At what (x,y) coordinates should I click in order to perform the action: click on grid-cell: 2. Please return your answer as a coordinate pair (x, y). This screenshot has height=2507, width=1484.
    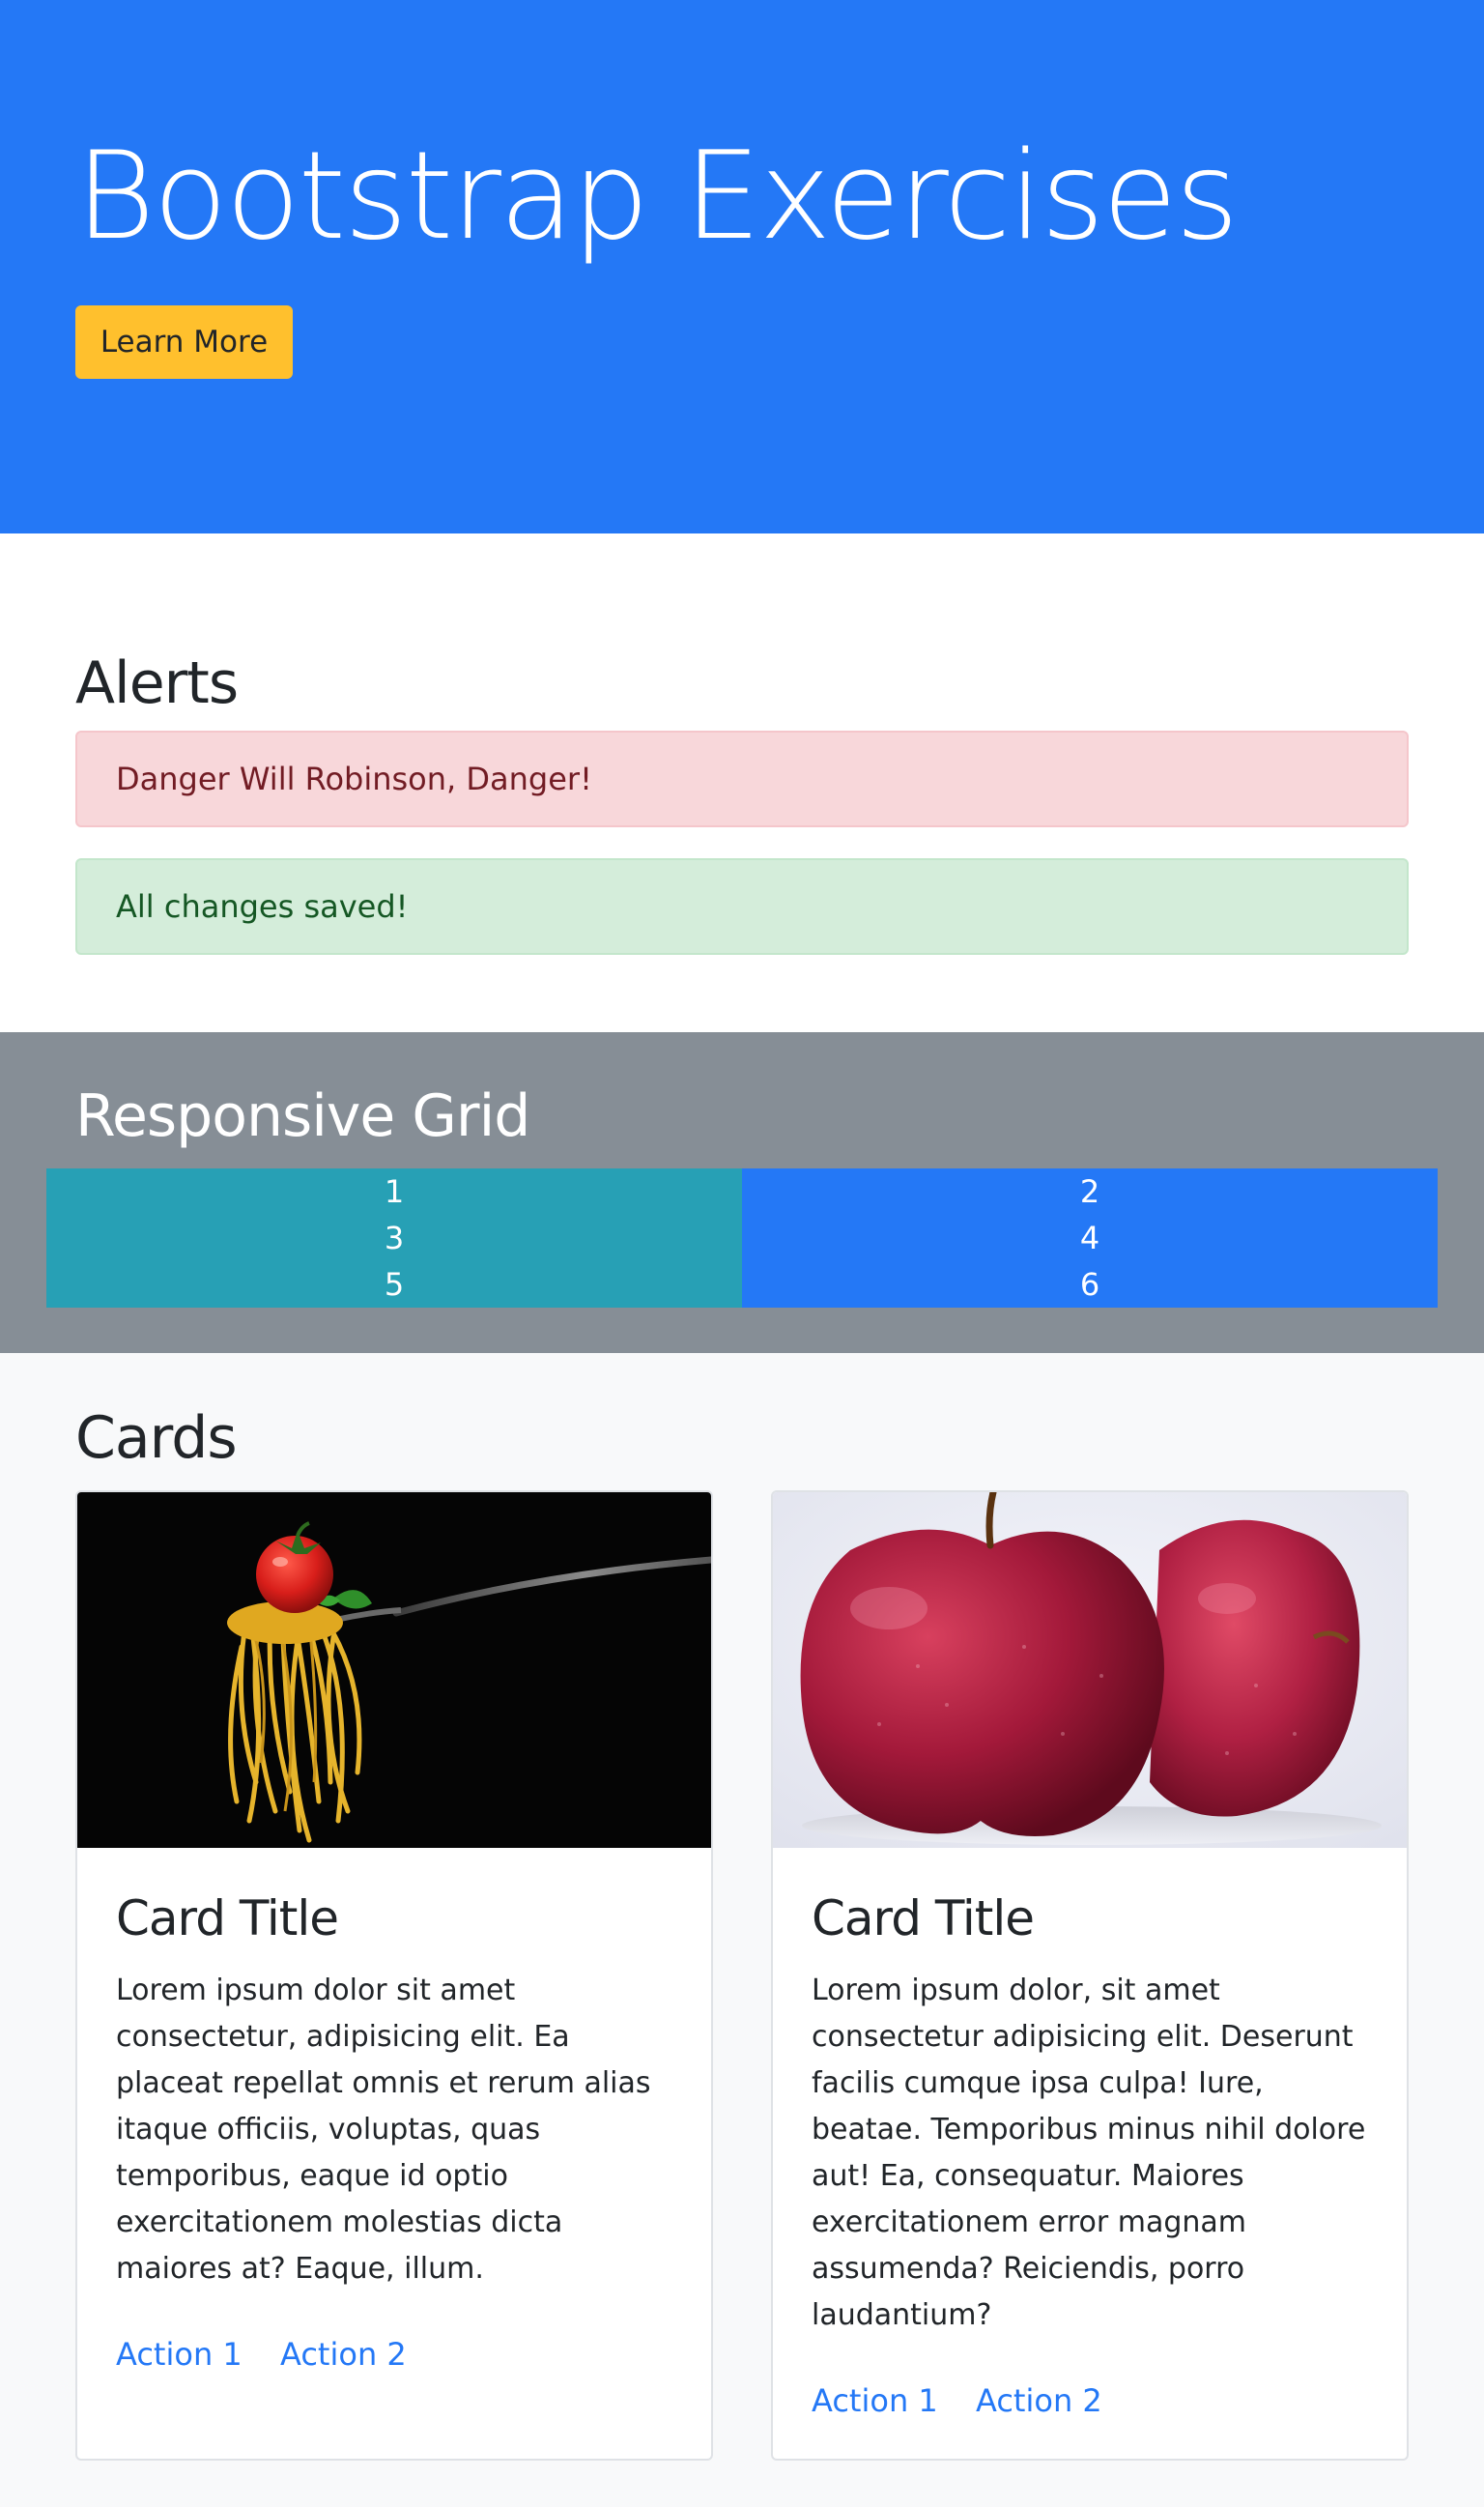
    Looking at the image, I should click on (1089, 1191).